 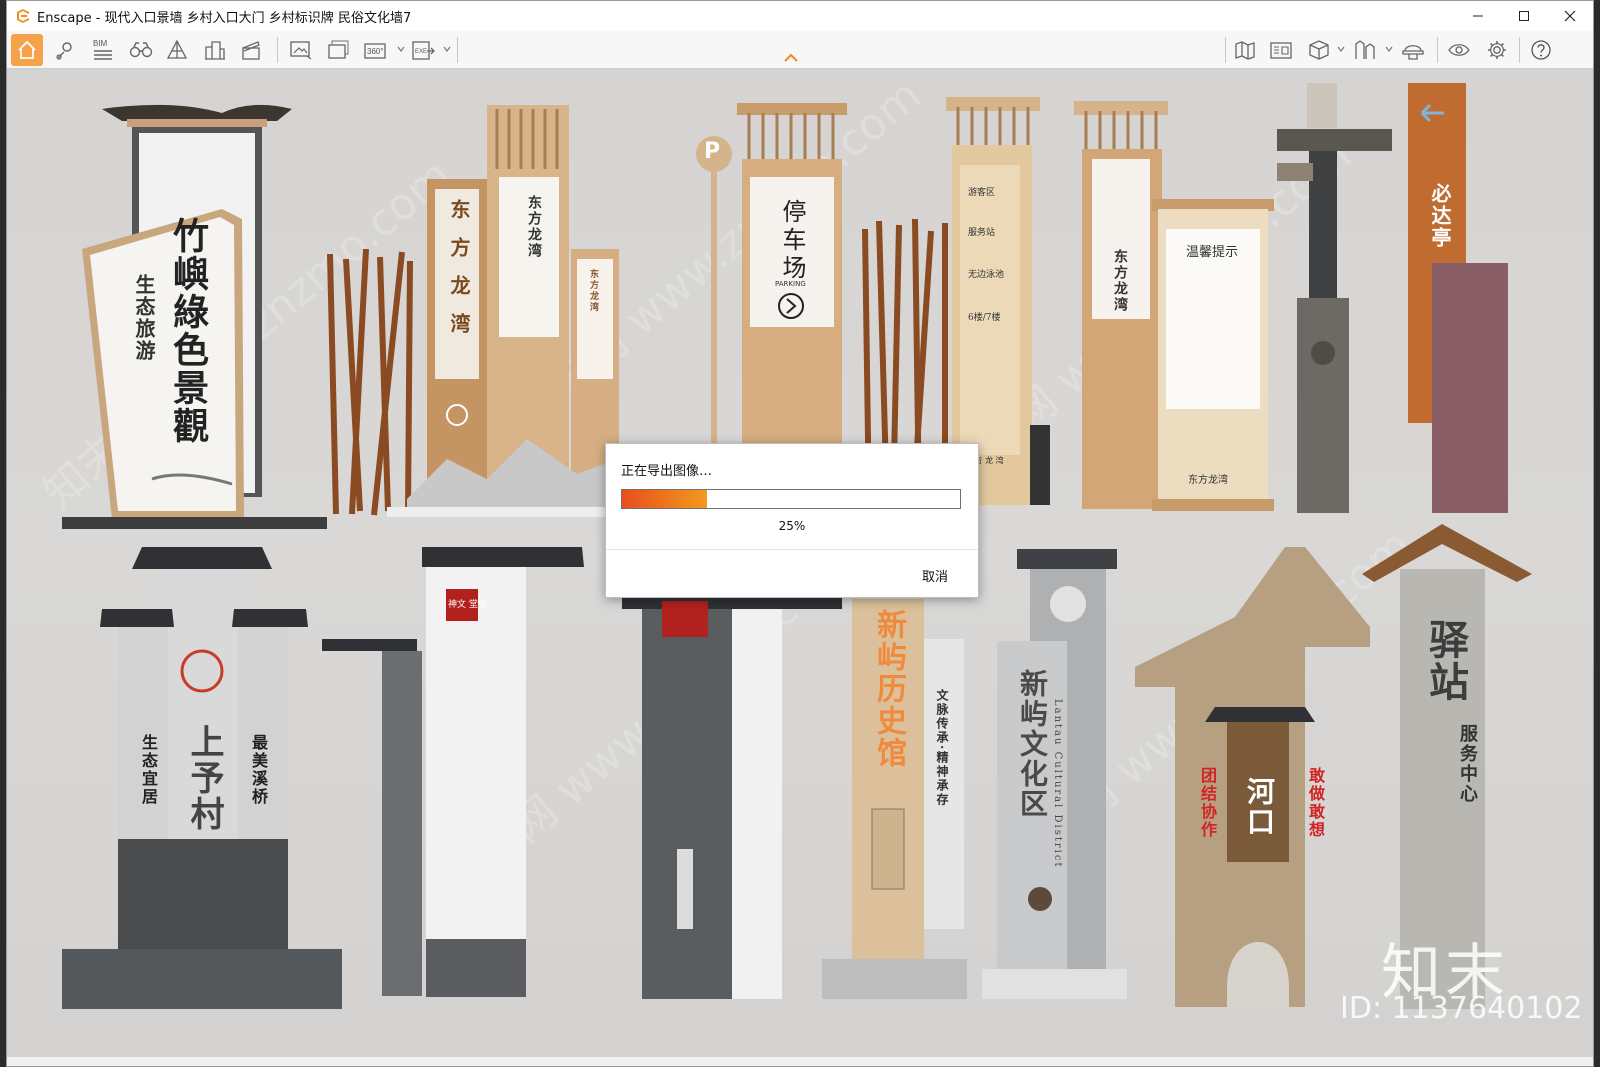 I want to click on sign-1-title: 竹嶼綠色景觀, so click(x=188, y=331).